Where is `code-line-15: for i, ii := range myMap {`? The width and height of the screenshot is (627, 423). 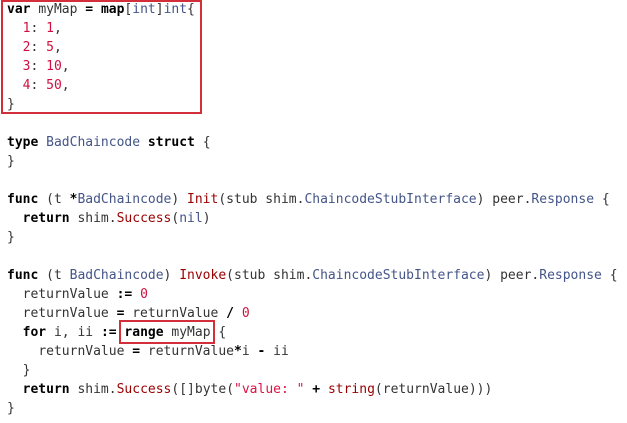 code-line-15: for i, ii := range myMap { is located at coordinates (117, 332).